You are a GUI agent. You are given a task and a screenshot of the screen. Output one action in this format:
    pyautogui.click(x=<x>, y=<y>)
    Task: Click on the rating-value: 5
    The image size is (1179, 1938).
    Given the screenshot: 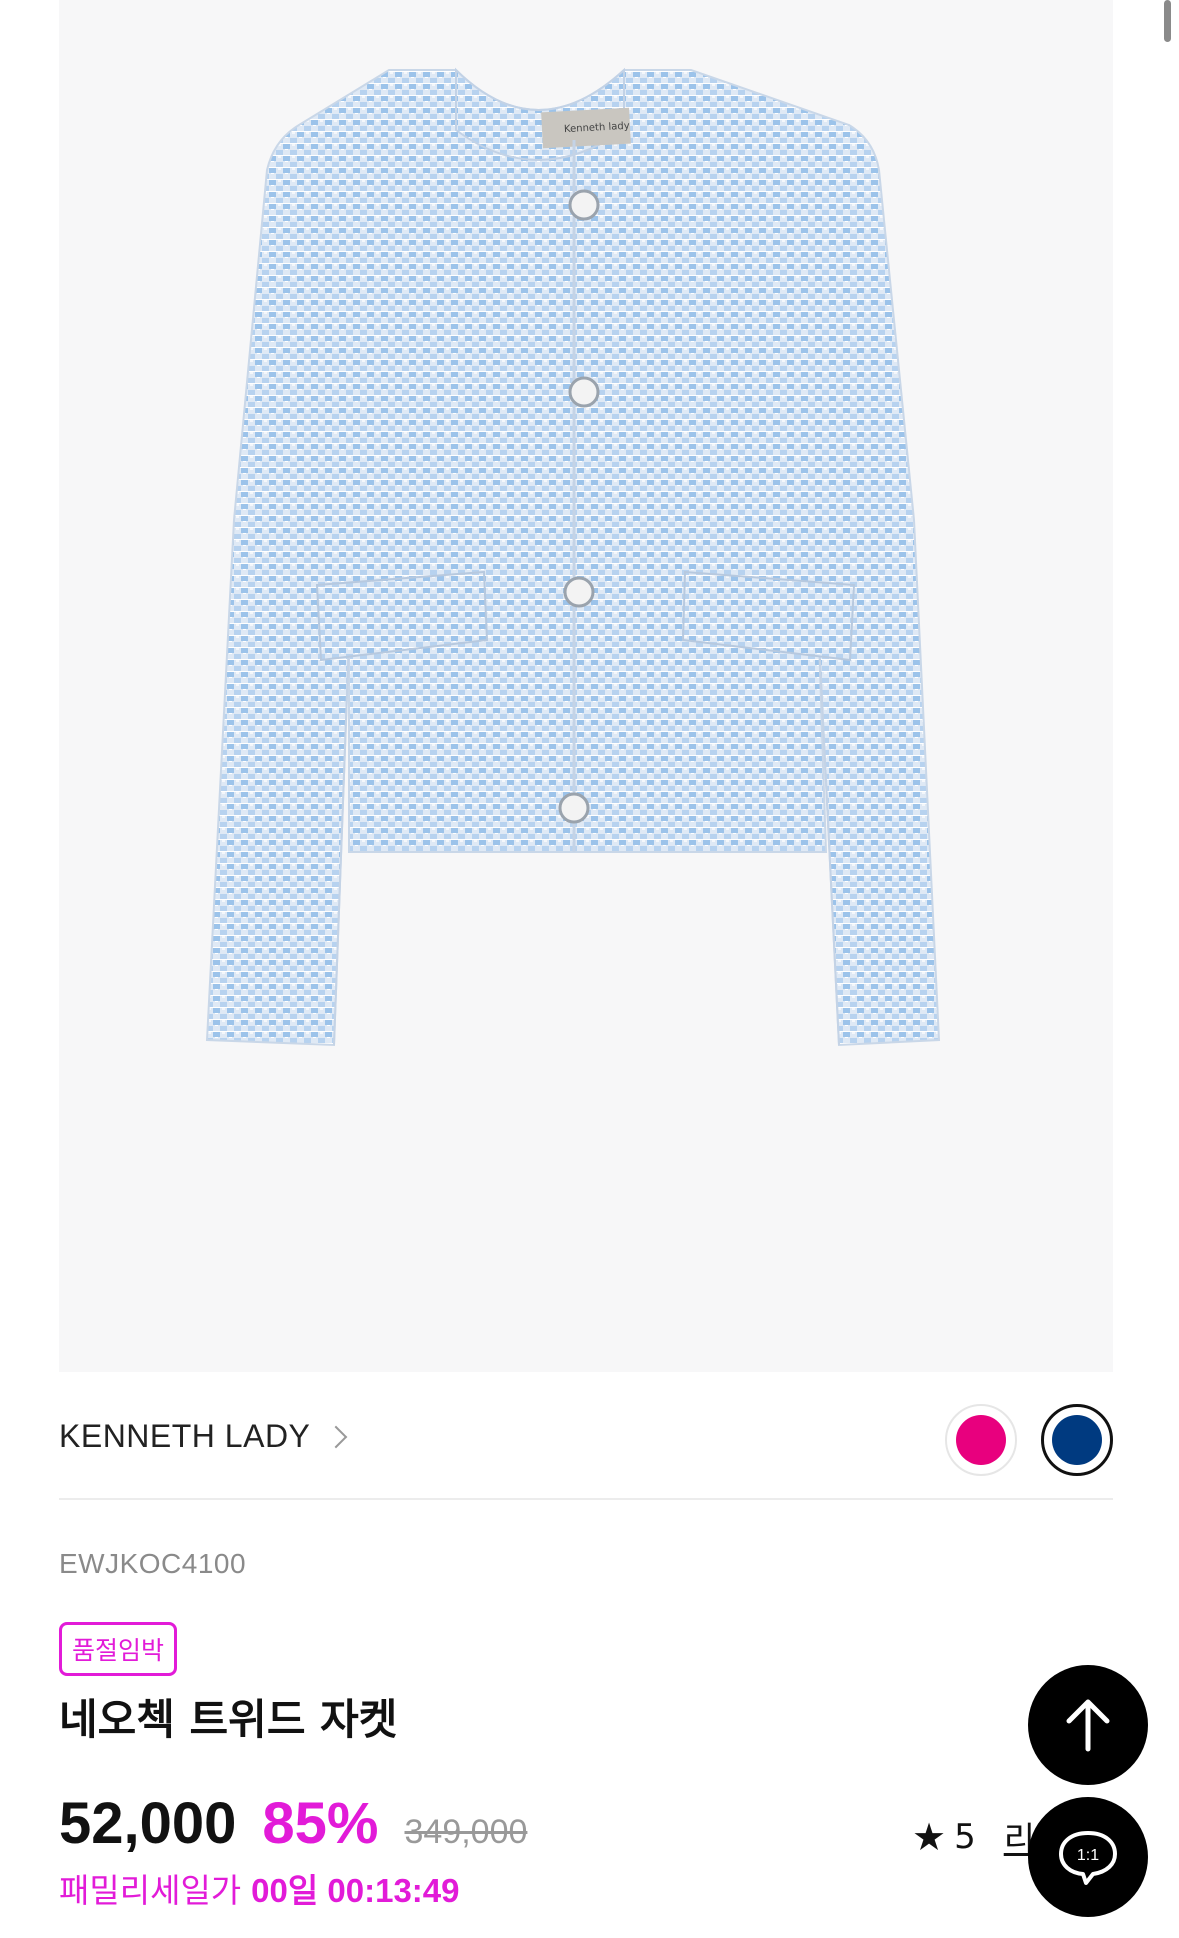 What is the action you would take?
    pyautogui.click(x=965, y=1836)
    